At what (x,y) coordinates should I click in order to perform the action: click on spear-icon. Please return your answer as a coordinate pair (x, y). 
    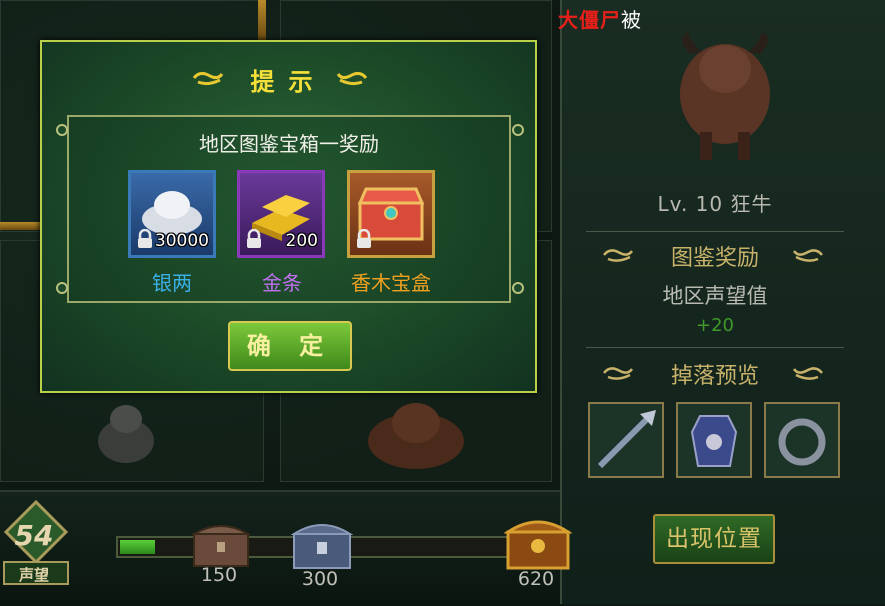
    Looking at the image, I should click on (626, 439).